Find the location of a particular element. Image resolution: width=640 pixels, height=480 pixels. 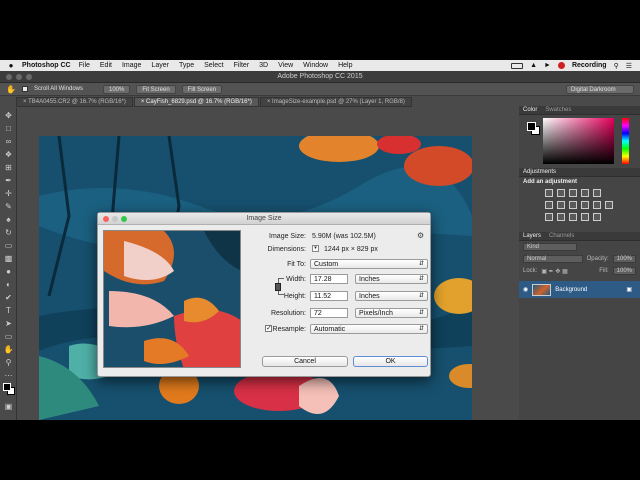

blend-mode-dropdown: Normal is located at coordinates (553, 259).